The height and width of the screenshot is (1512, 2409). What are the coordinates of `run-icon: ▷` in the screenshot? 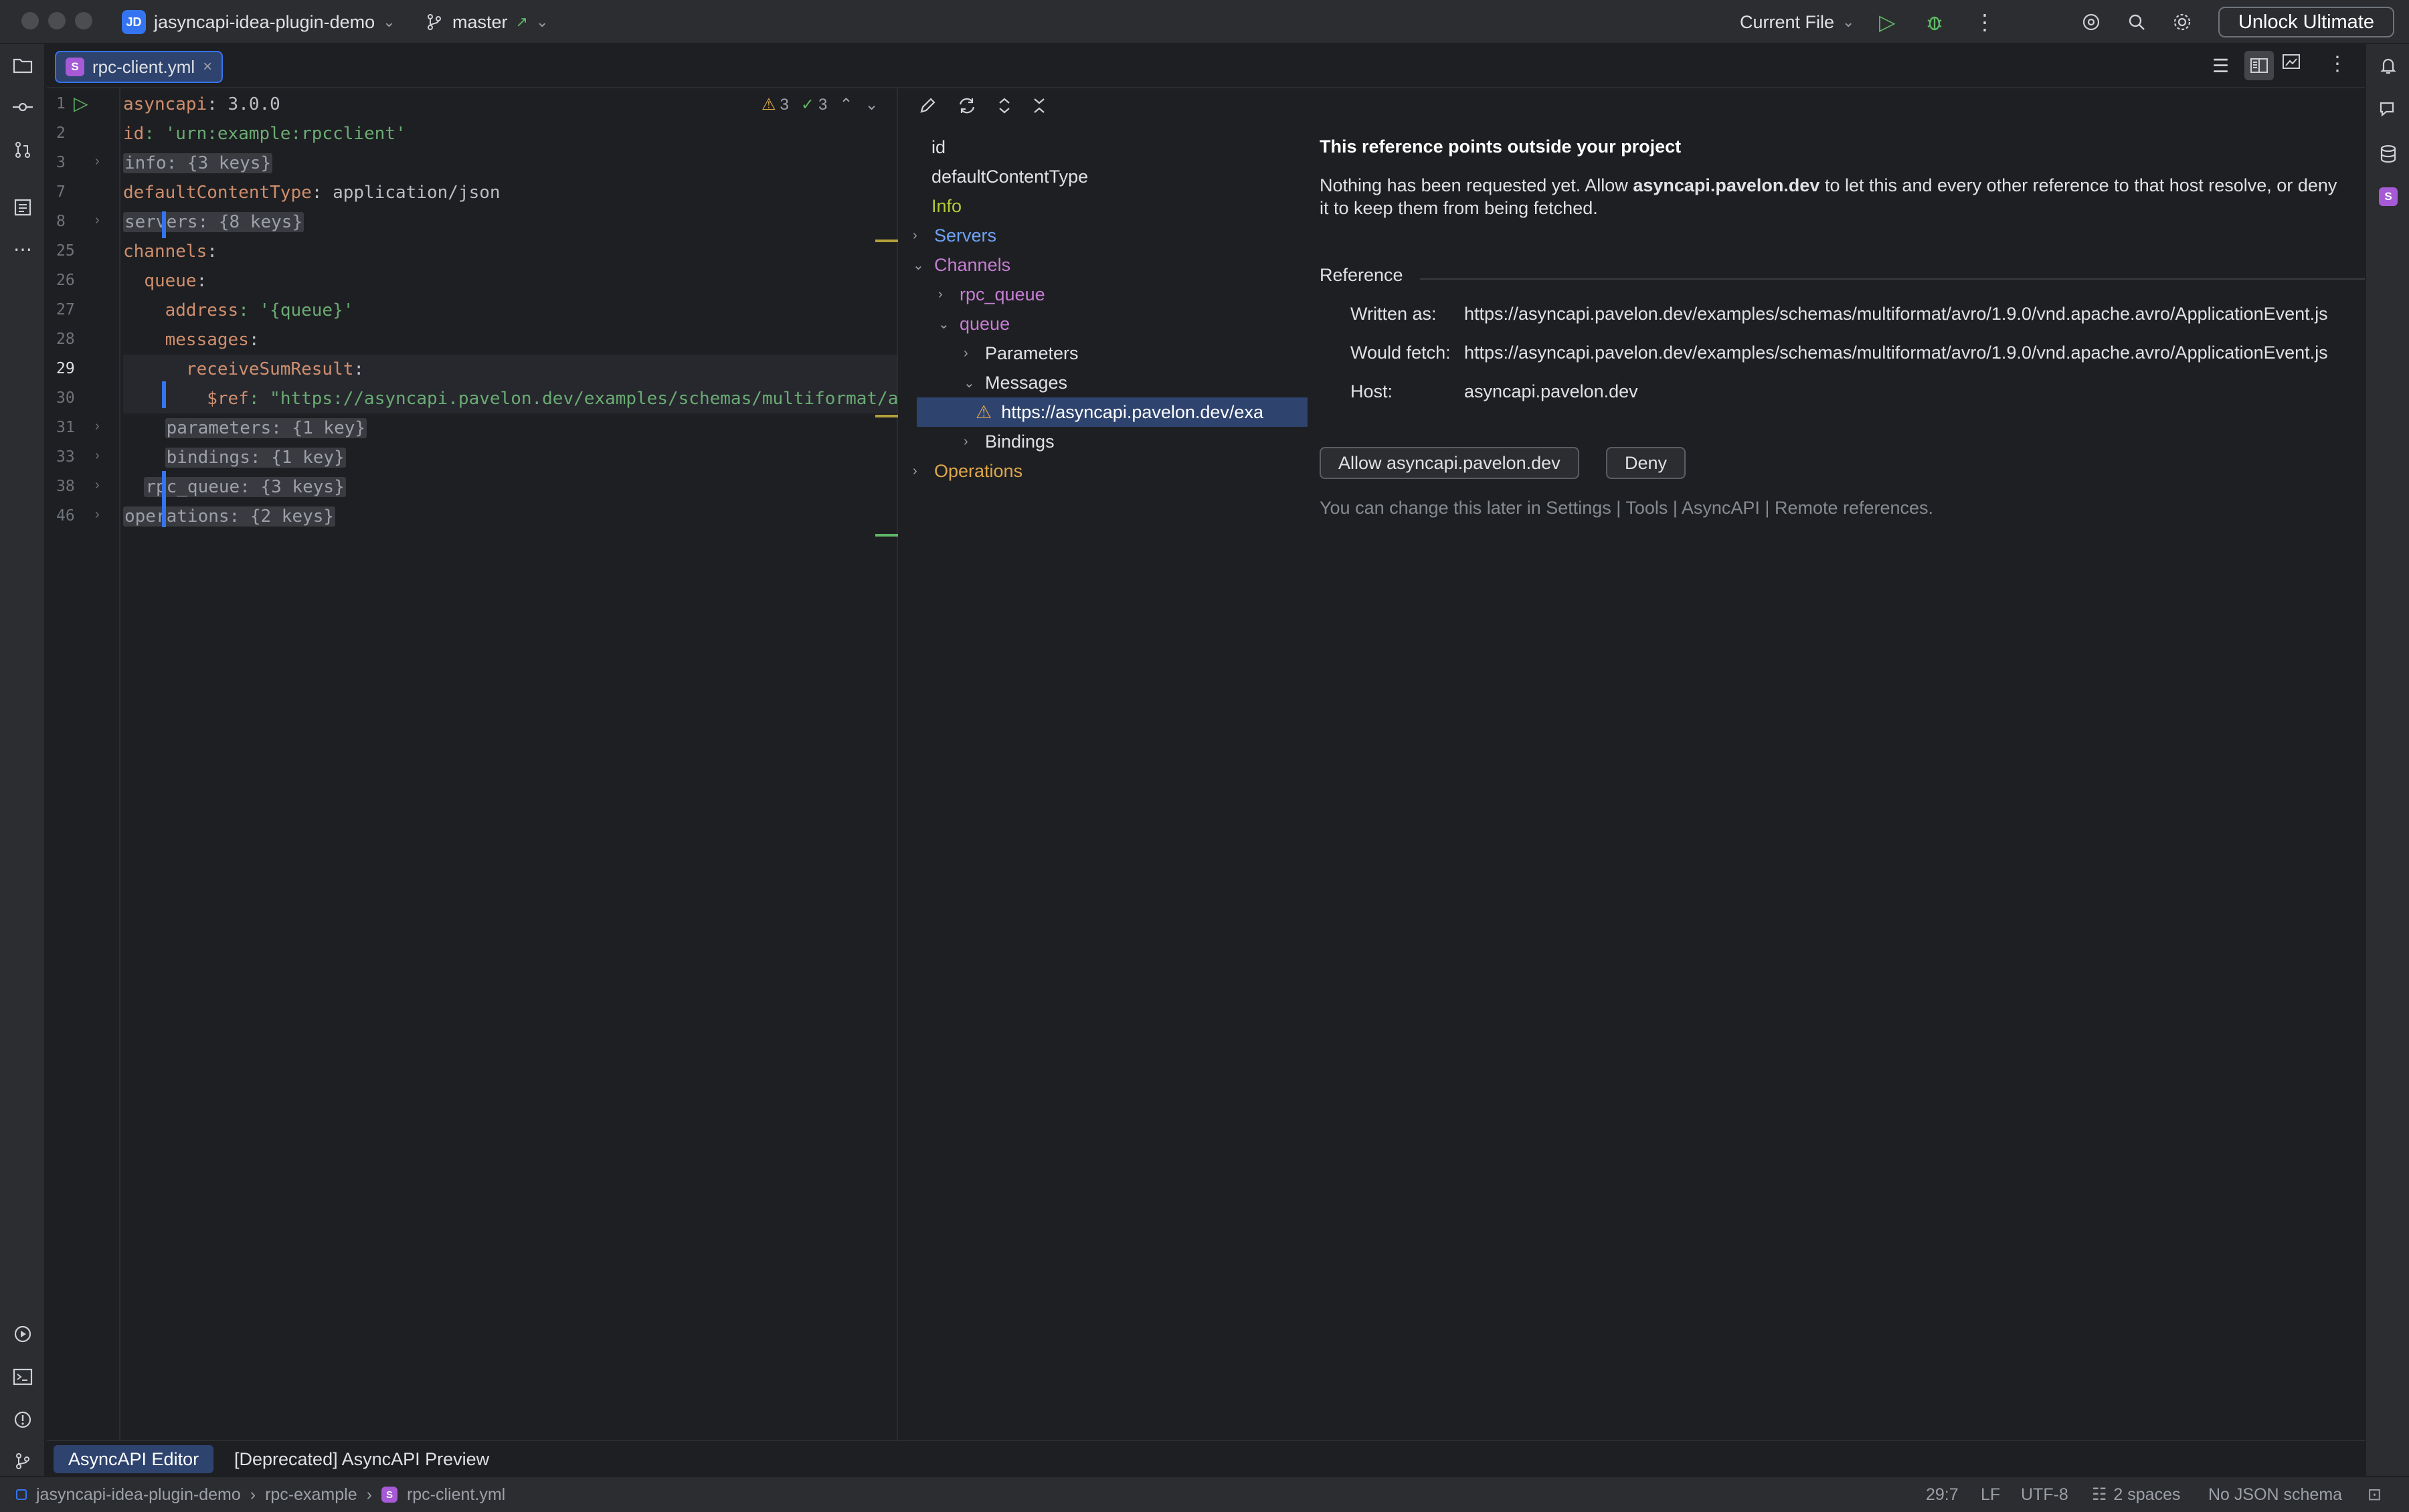 It's located at (1888, 22).